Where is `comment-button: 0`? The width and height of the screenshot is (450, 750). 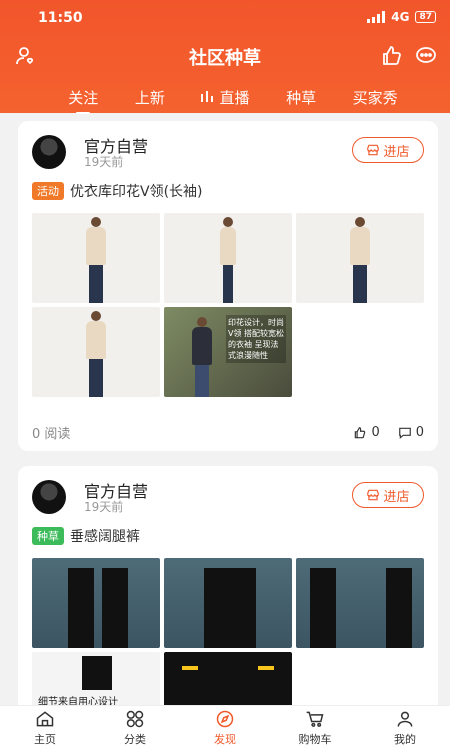
comment-button: 0 is located at coordinates (411, 432).